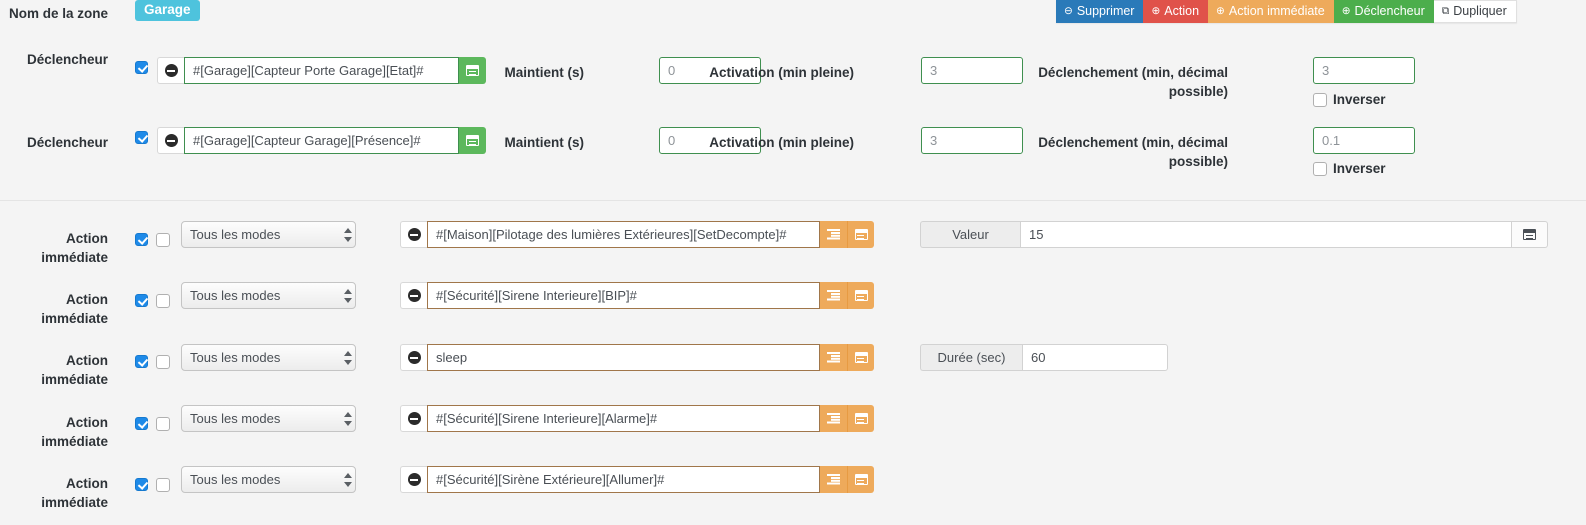  What do you see at coordinates (268, 295) in the screenshot?
I see `action-mode-select-2: Tous les modes` at bounding box center [268, 295].